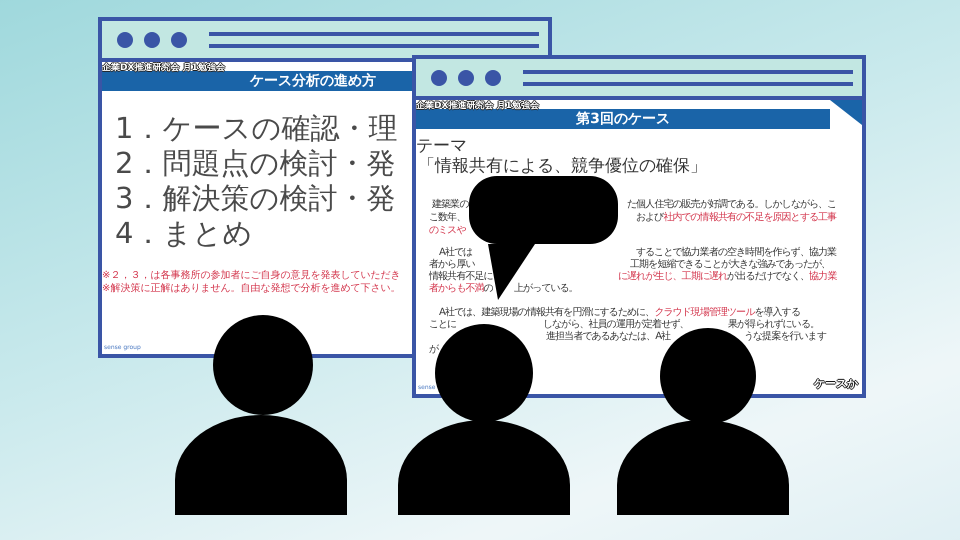  What do you see at coordinates (736, 217) in the screenshot?
I see `case-text-fragment: および社内での情報共有の不足を原因とする工事` at bounding box center [736, 217].